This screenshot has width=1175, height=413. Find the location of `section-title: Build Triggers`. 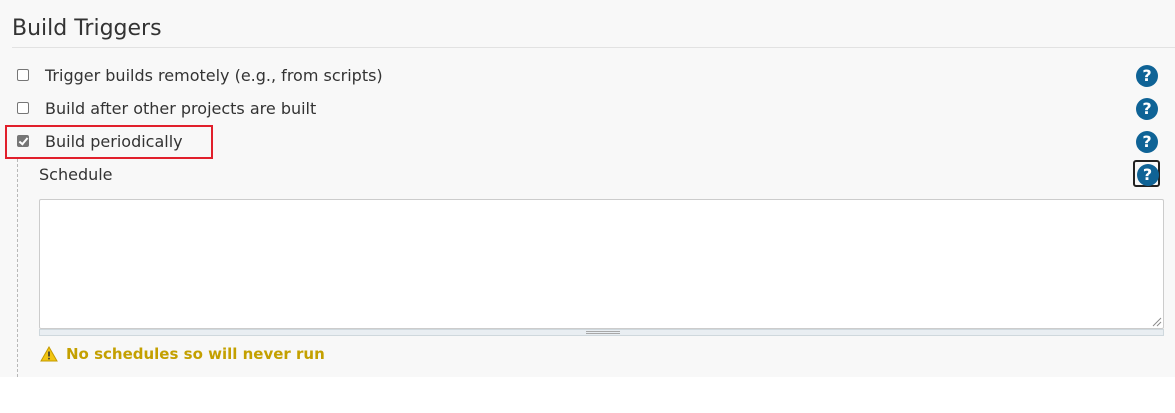

section-title: Build Triggers is located at coordinates (87, 28).